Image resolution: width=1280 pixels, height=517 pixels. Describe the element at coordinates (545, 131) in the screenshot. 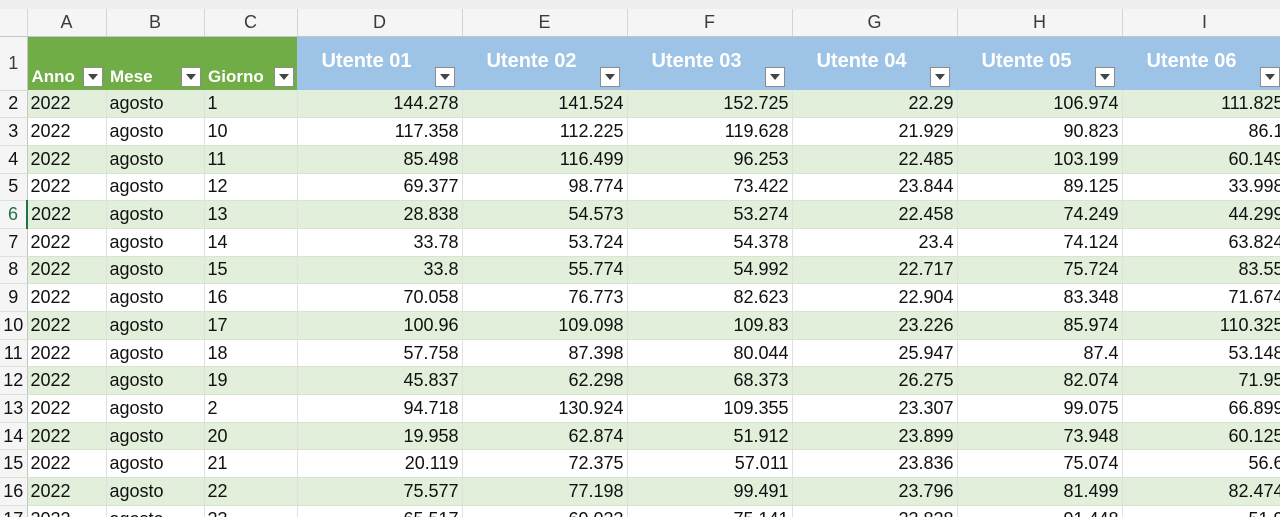

I see `cell-value: 112.225` at that location.